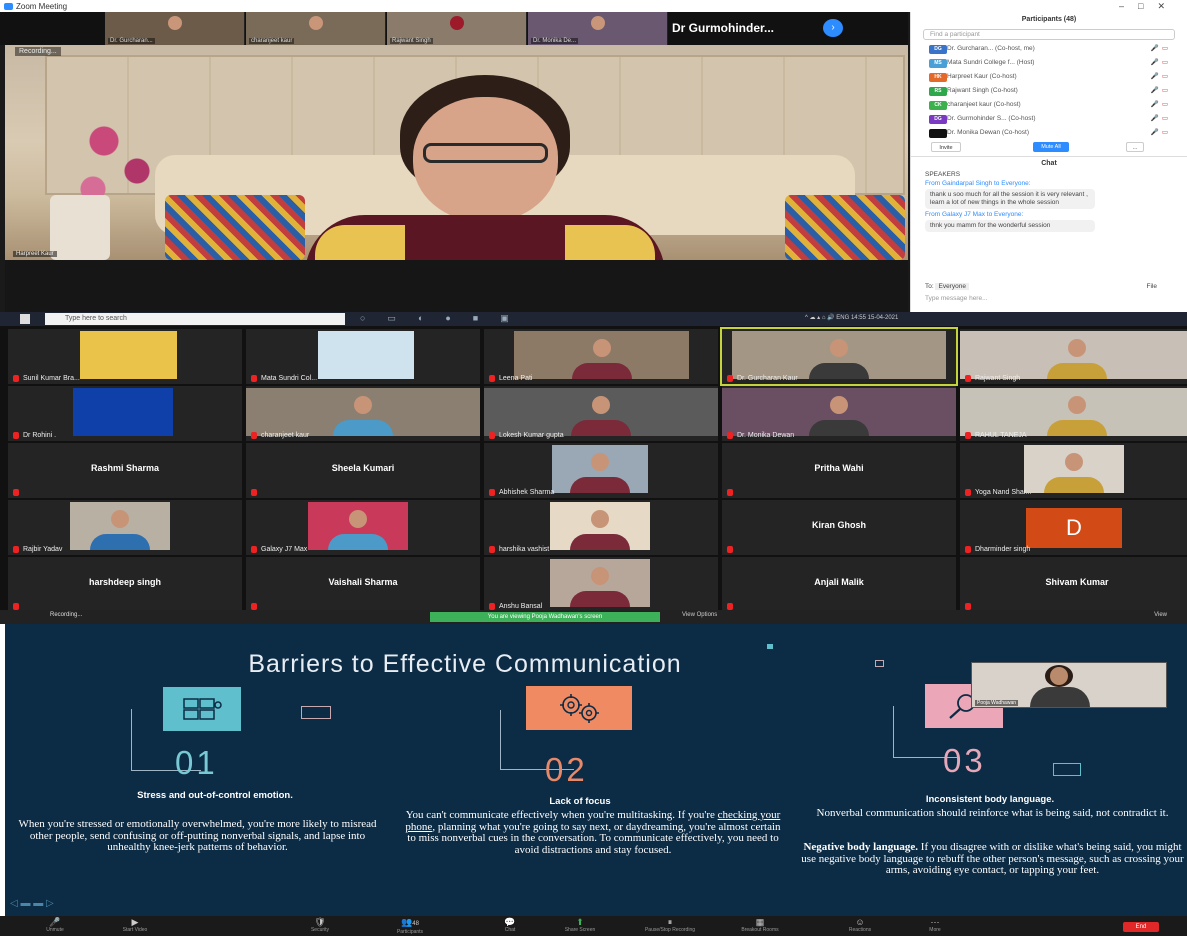 The height and width of the screenshot is (936, 1187). What do you see at coordinates (510, 925) in the screenshot?
I see `chat-button: 💬 Chat` at bounding box center [510, 925].